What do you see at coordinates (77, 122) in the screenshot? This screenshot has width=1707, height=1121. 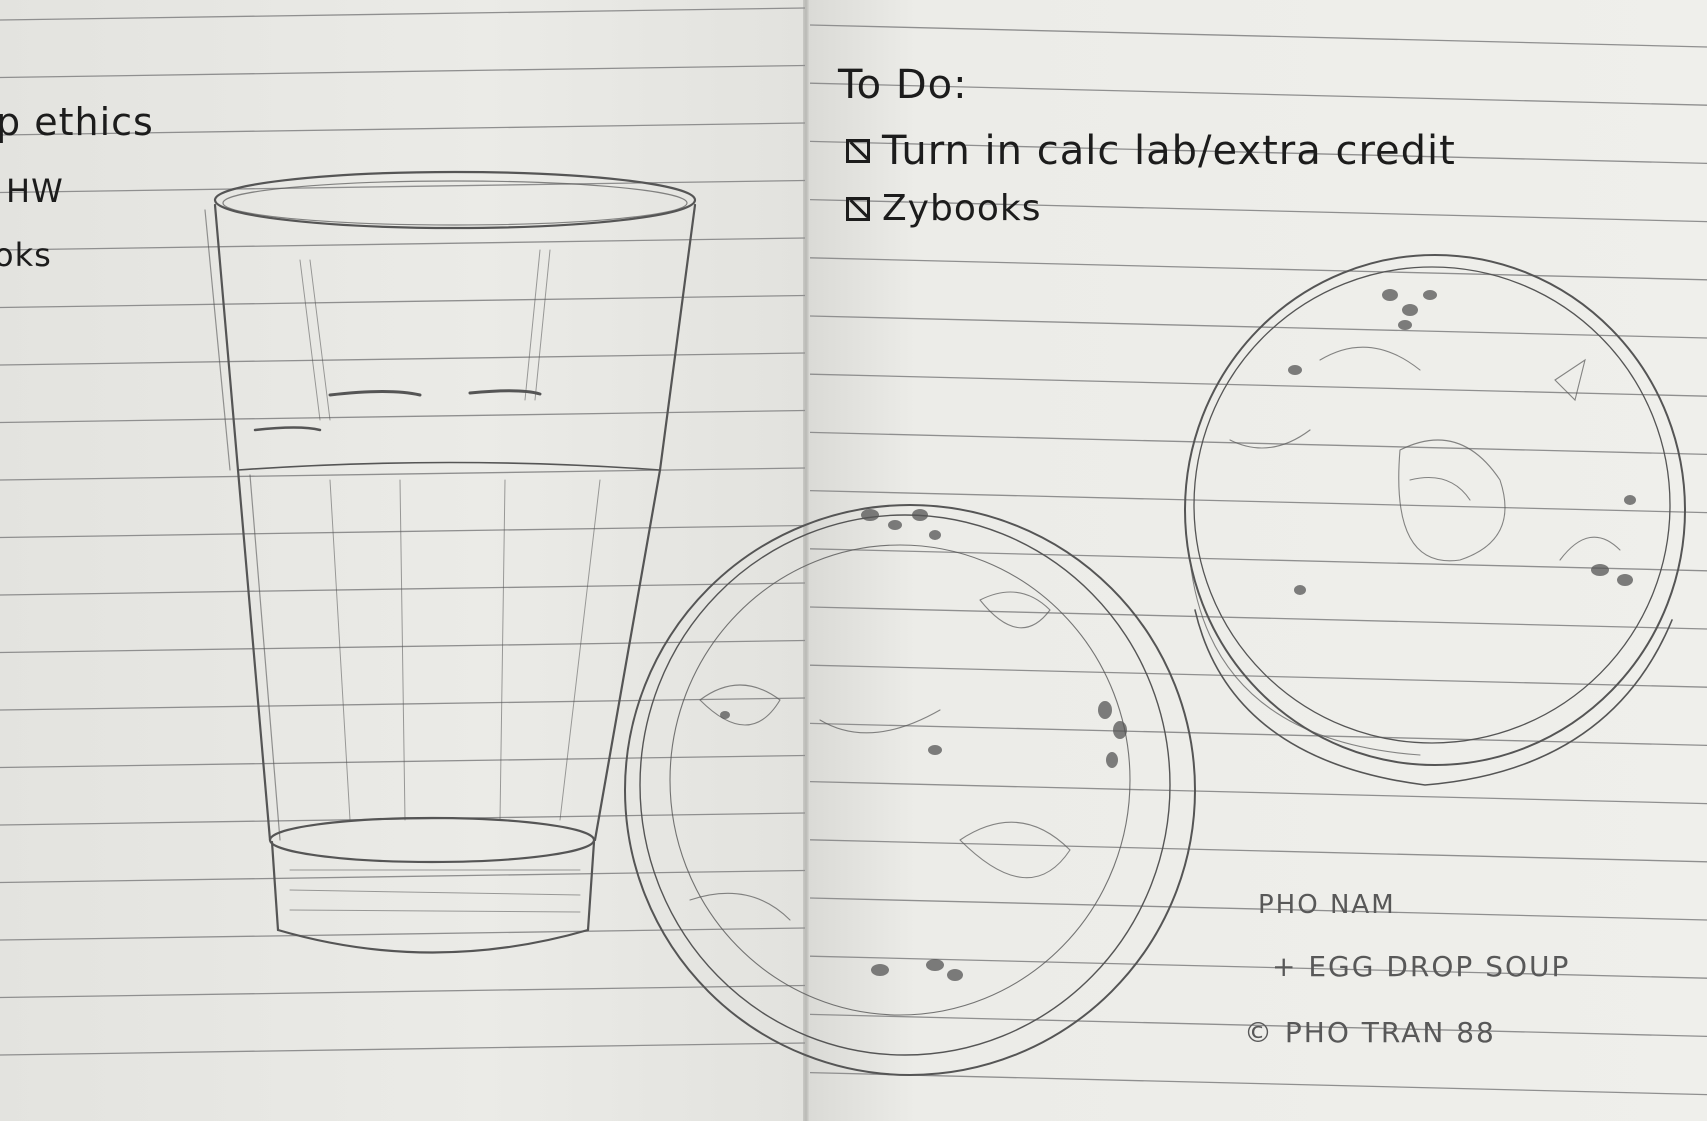 I see `left-note-1: p ethics` at bounding box center [77, 122].